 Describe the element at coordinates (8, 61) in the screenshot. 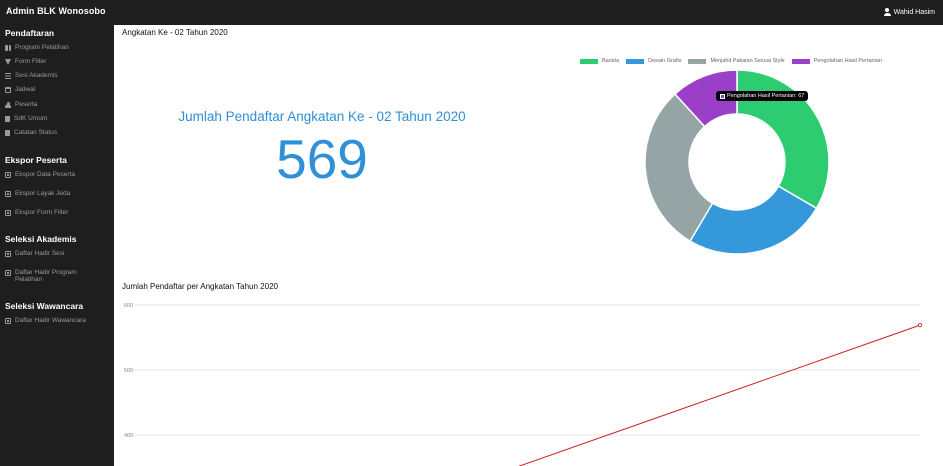

I see `filter-icon` at that location.